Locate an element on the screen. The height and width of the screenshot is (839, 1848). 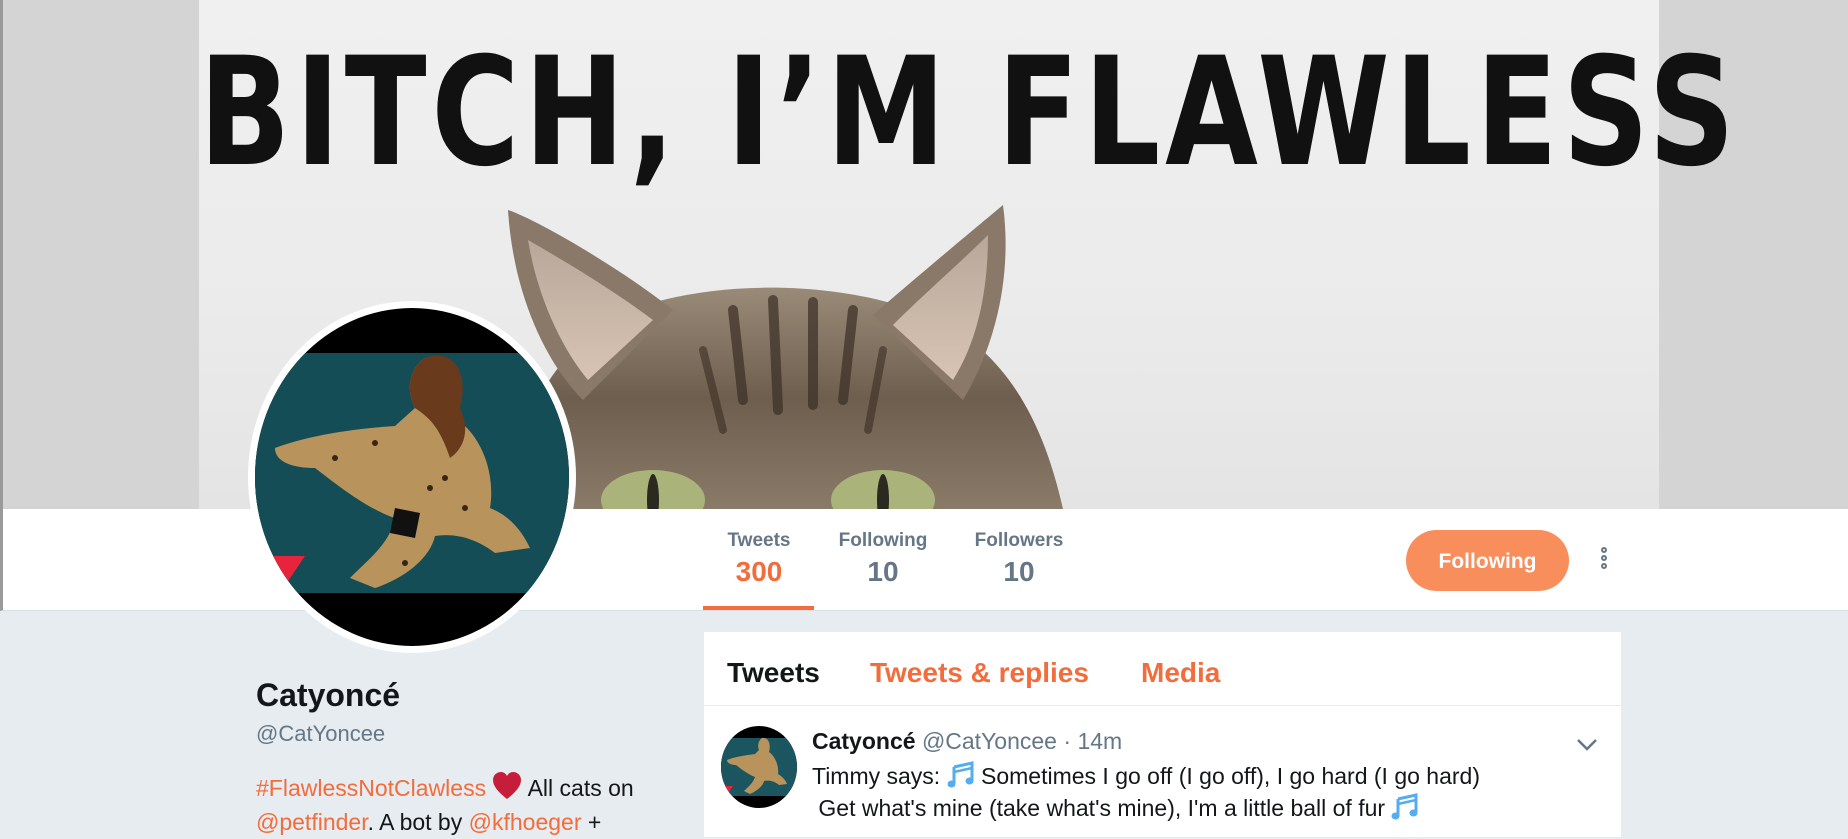
avatar-image is located at coordinates (412, 477).